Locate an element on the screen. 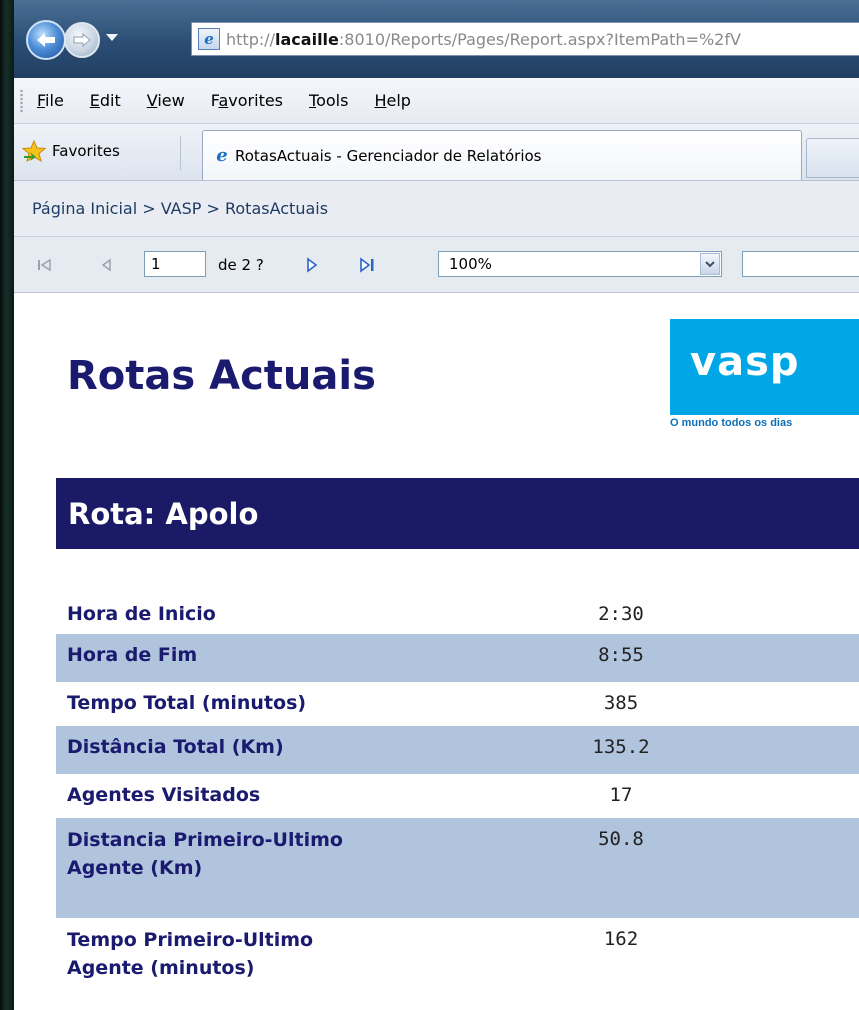  back-button is located at coordinates (46, 40).